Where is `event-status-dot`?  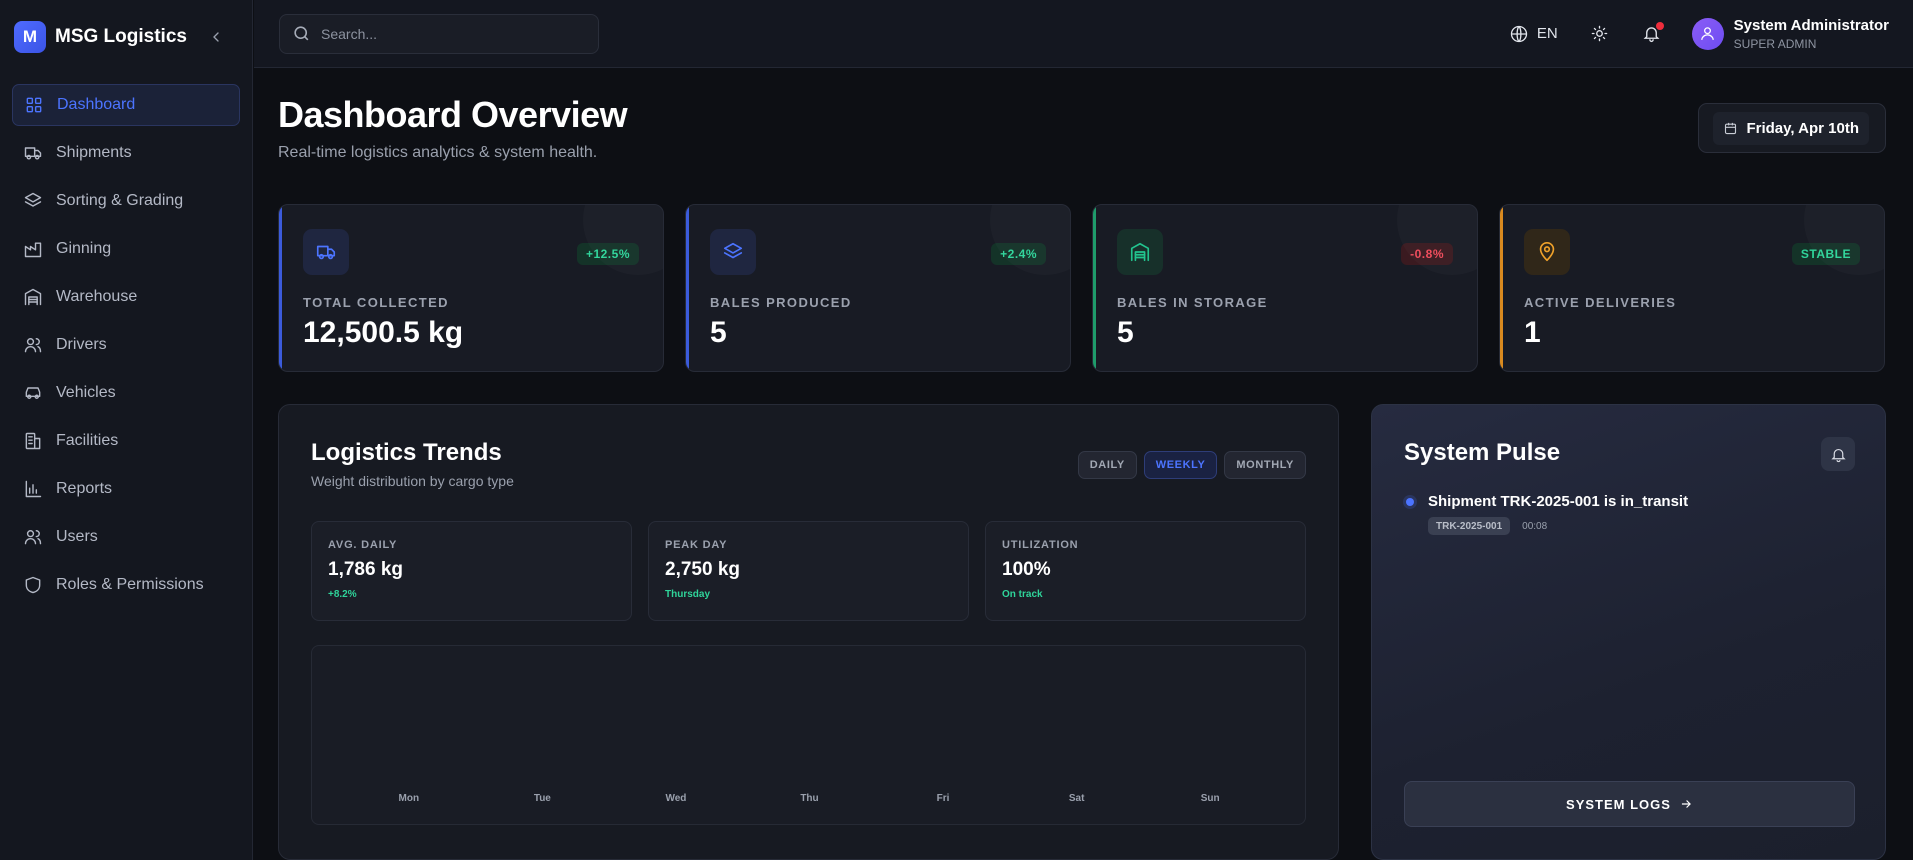
event-status-dot is located at coordinates (1410, 502).